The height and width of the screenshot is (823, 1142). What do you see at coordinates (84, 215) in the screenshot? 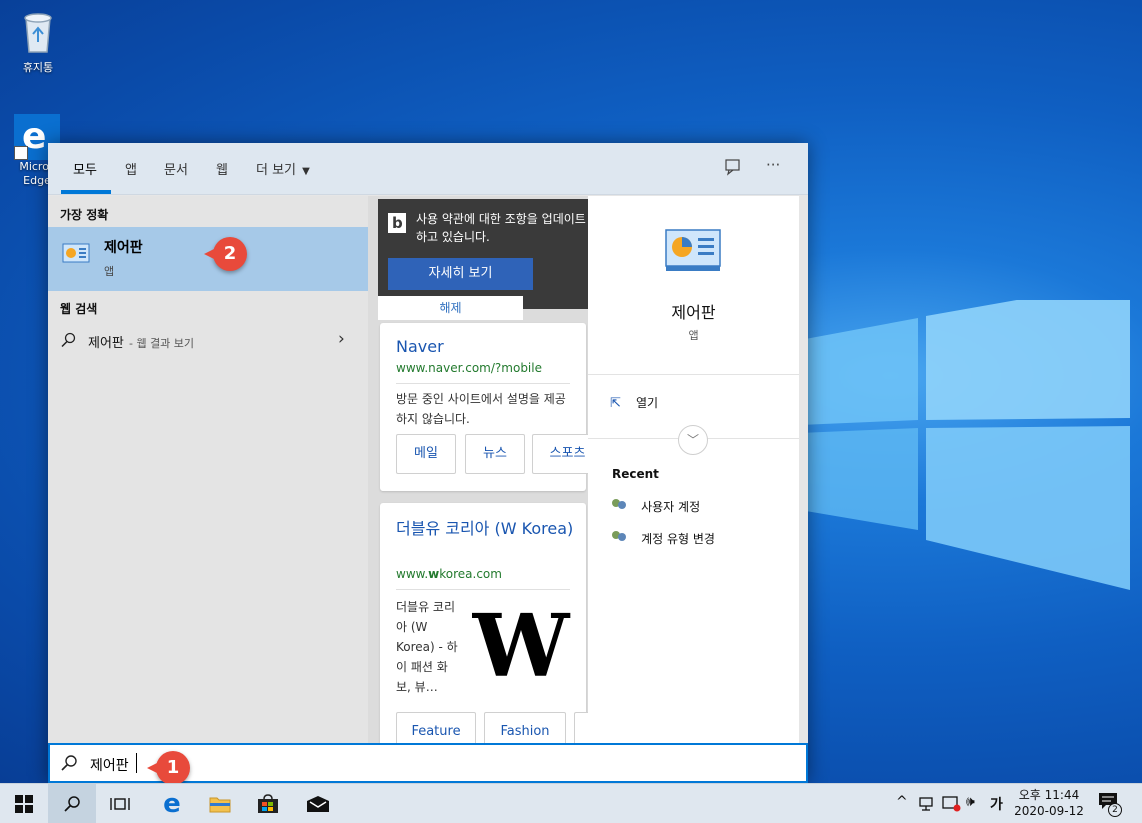
I see `best-match-heading: 가장 정확` at bounding box center [84, 215].